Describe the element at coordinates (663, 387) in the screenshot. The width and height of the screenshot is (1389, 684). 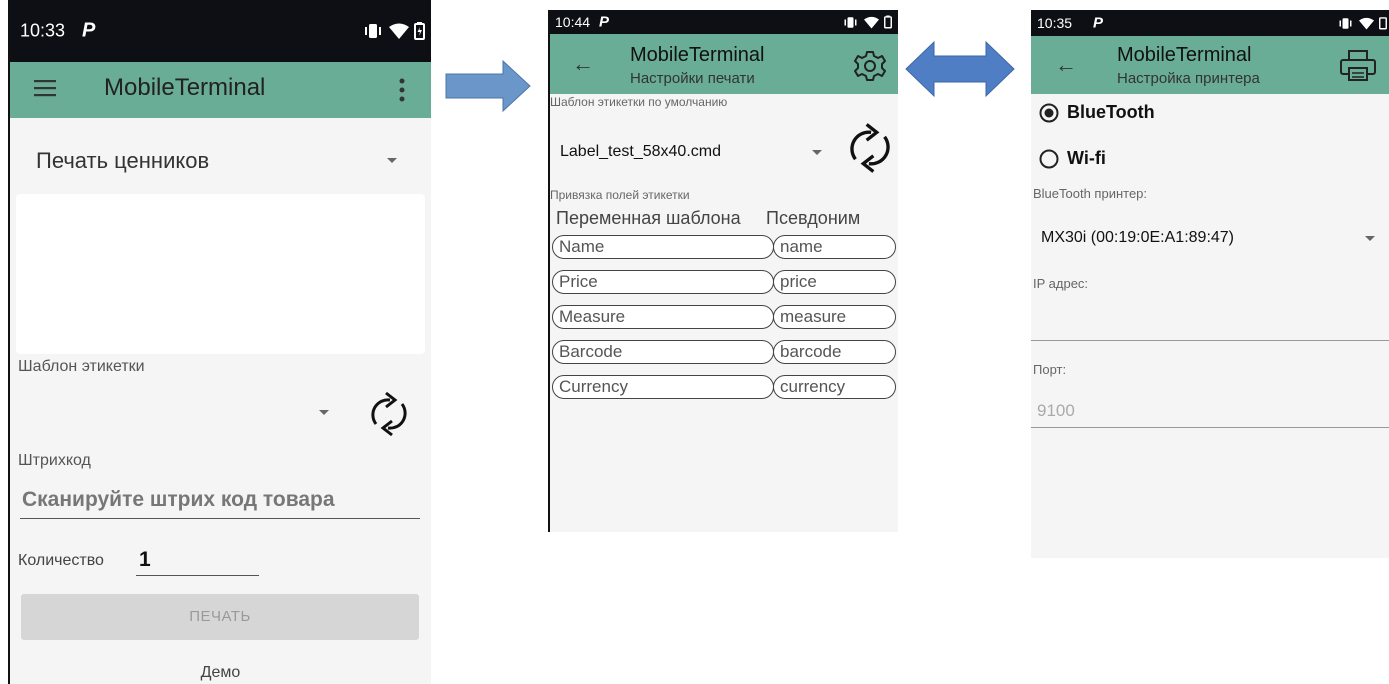
I see `variable-field-currency: Currency` at that location.